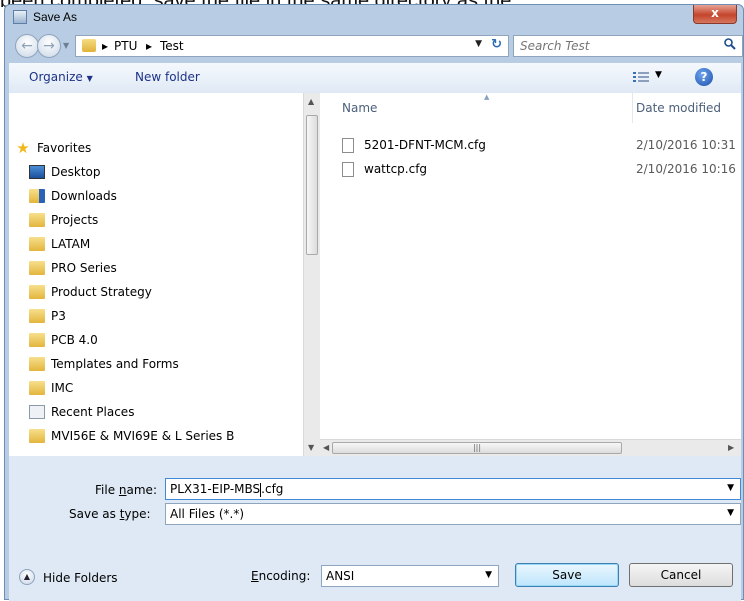  Describe the element at coordinates (375, 78) in the screenshot. I see `command-toolbar: Organize ▼ New folder ▼ ?` at that location.